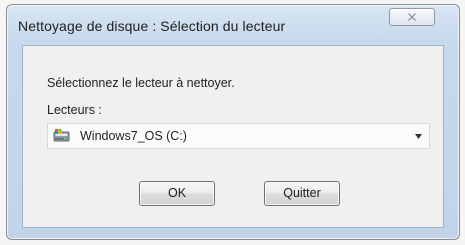 The image size is (465, 245). I want to click on chevron-down-icon, so click(418, 136).